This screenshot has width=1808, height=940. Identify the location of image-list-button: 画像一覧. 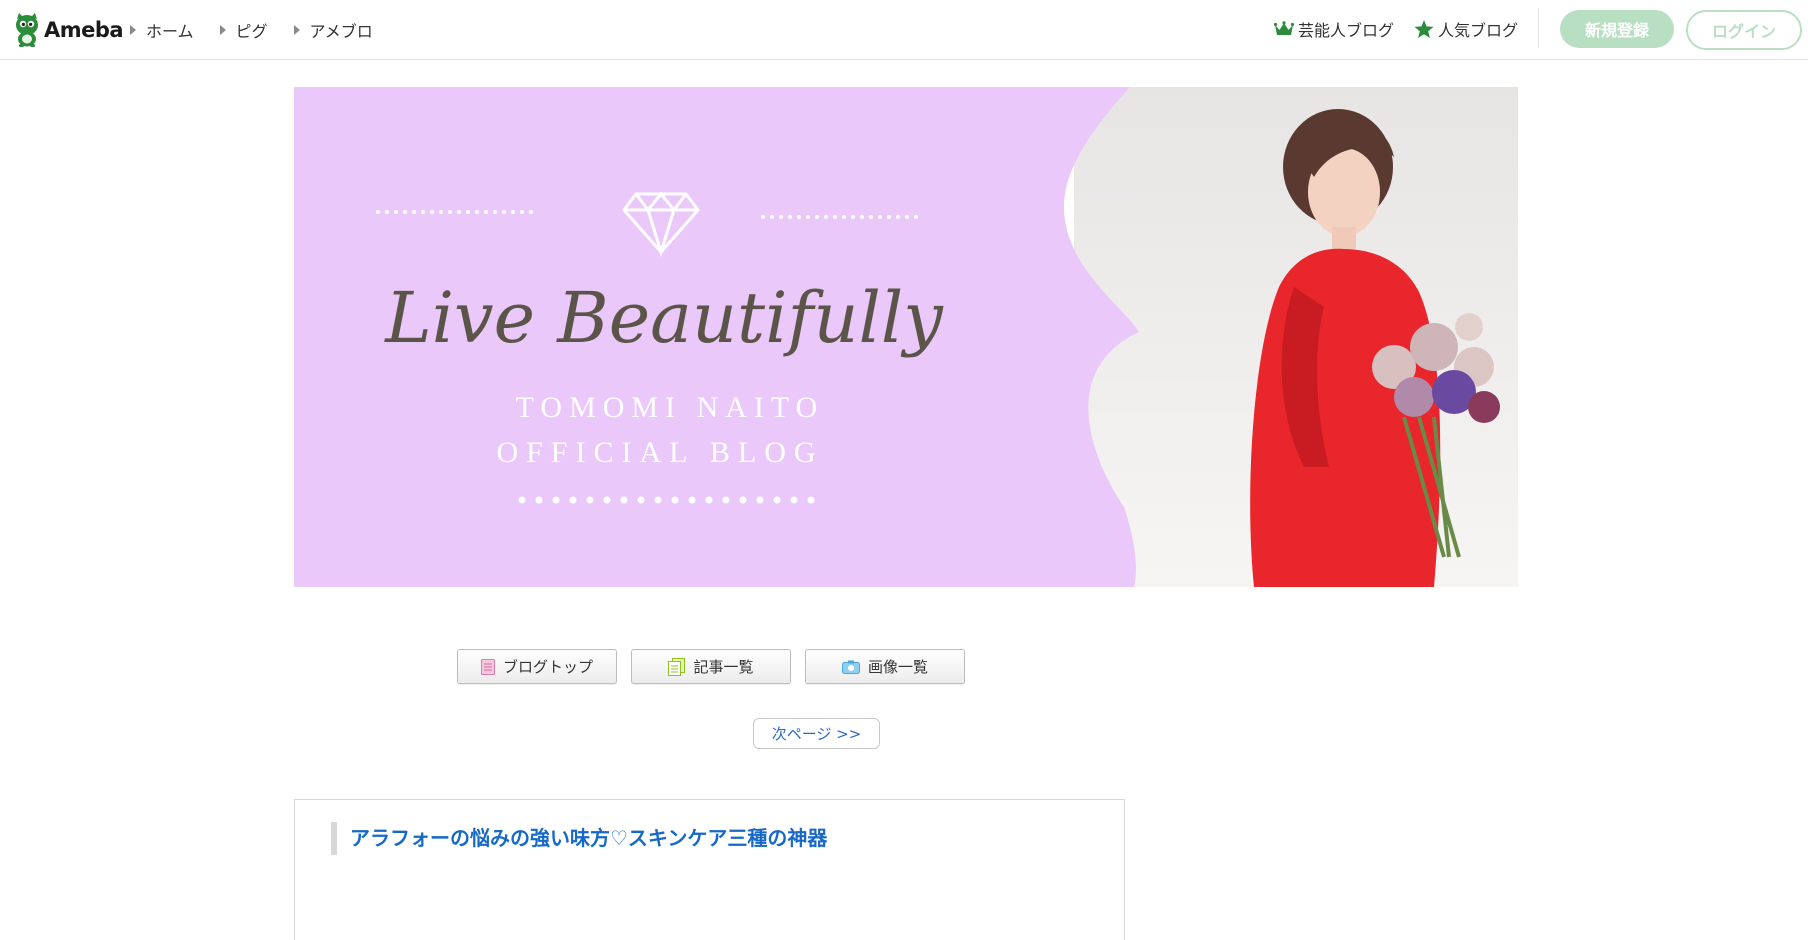
(885, 666).